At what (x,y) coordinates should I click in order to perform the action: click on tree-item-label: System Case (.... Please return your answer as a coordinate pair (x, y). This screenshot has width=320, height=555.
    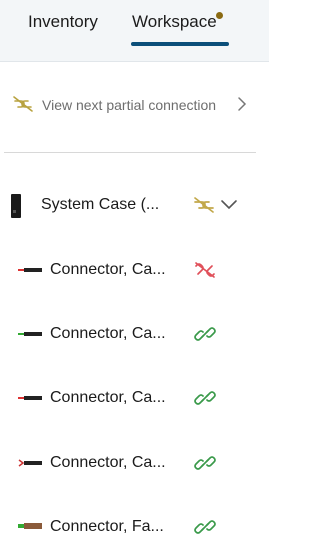
    Looking at the image, I should click on (100, 204).